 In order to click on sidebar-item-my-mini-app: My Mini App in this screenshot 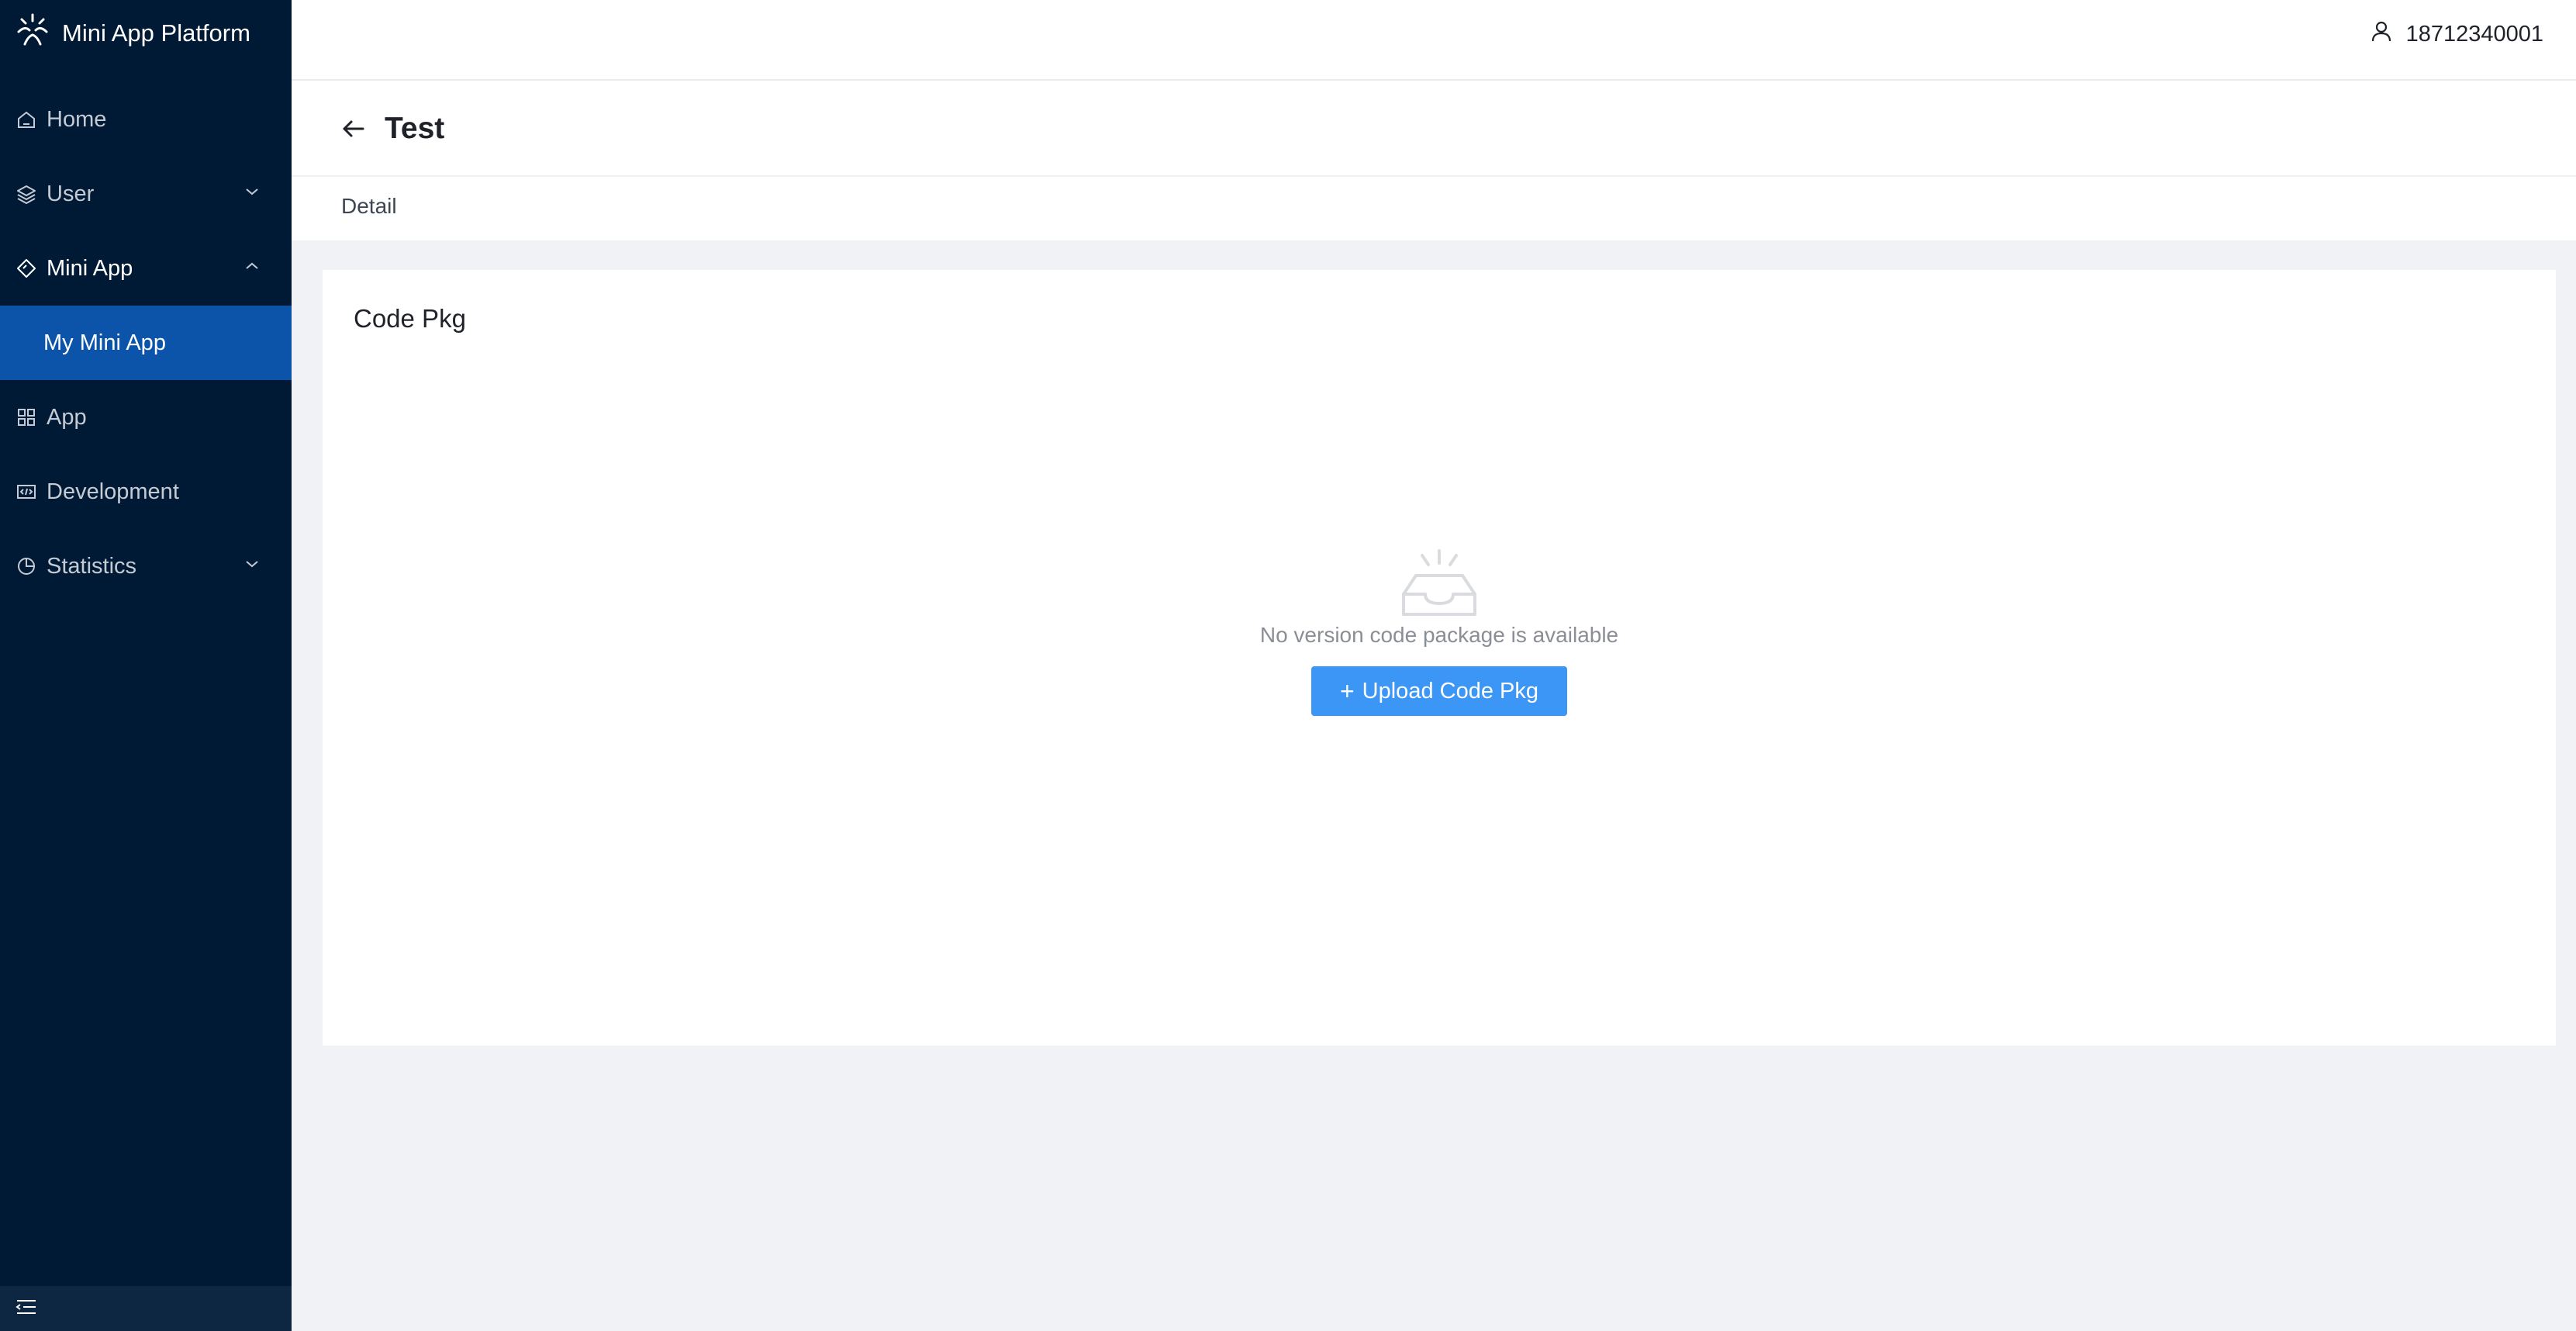, I will do `click(146, 343)`.